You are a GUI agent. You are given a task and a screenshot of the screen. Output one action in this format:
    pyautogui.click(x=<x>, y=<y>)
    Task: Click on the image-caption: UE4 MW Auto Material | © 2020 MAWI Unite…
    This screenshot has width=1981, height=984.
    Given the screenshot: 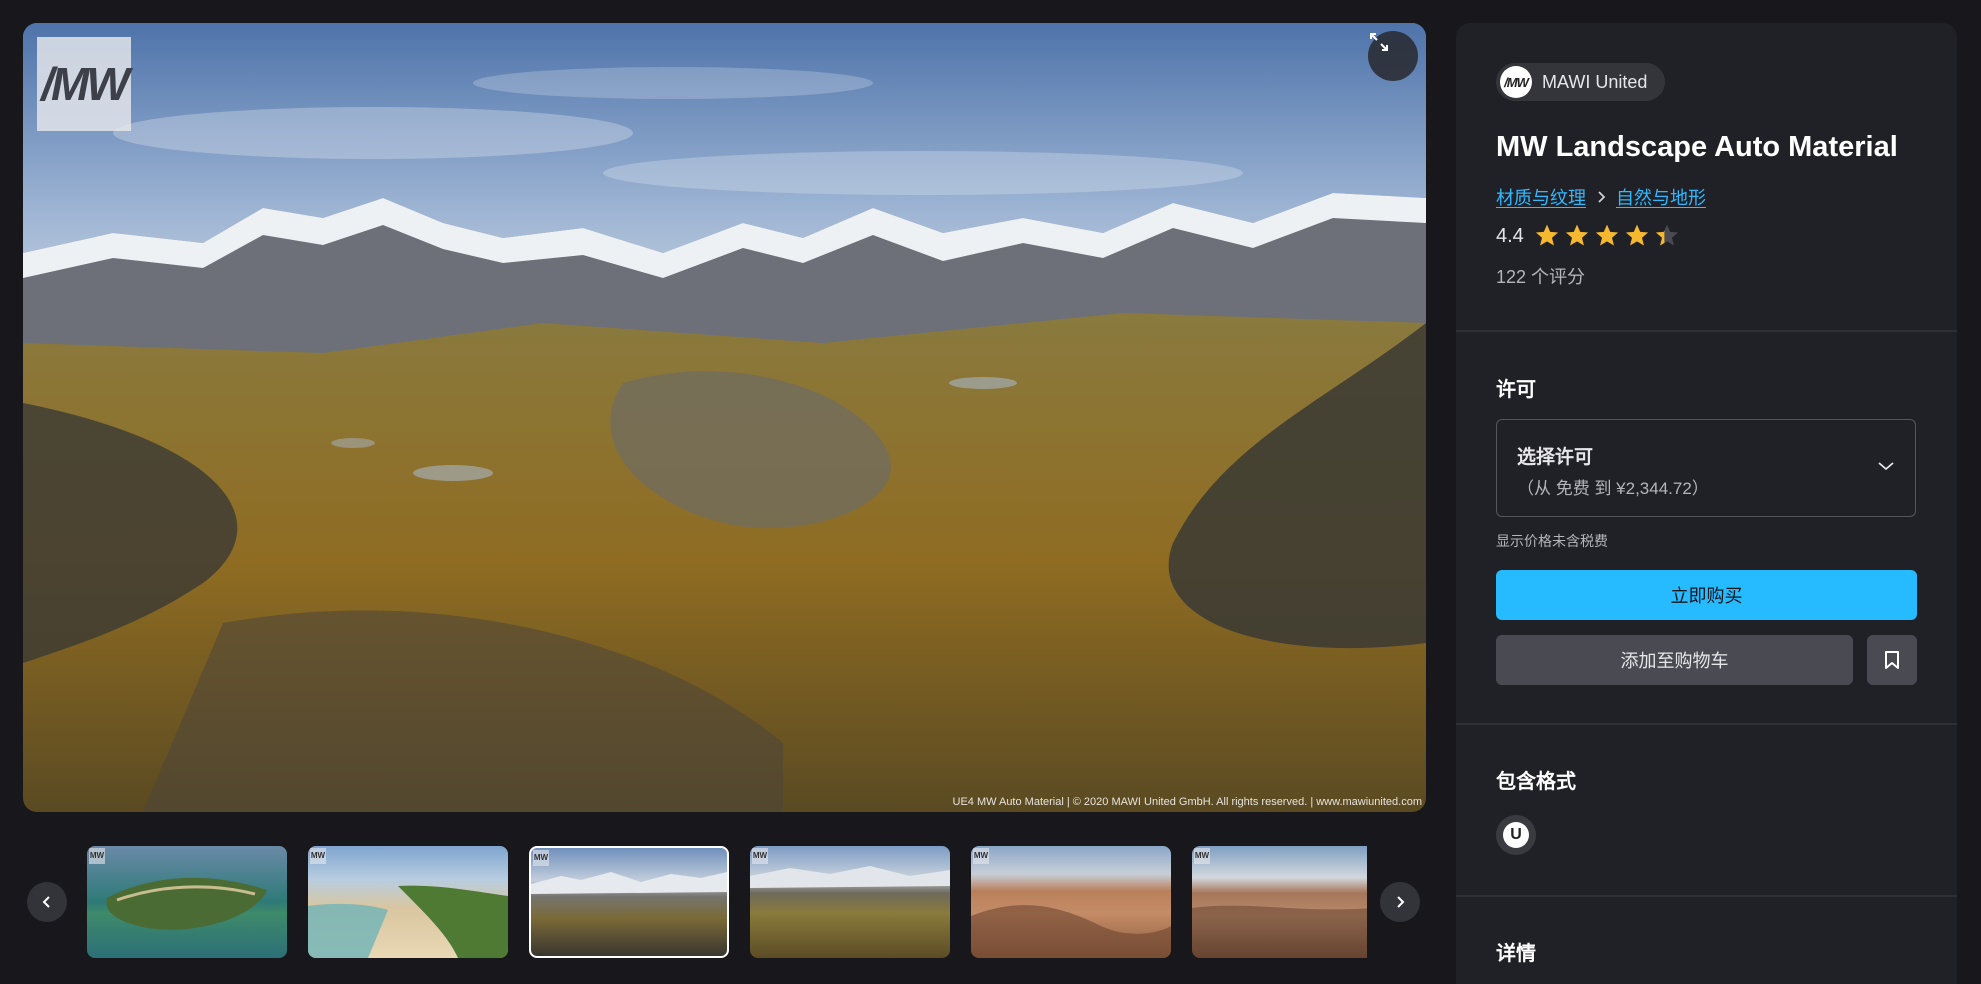 What is the action you would take?
    pyautogui.click(x=1187, y=802)
    